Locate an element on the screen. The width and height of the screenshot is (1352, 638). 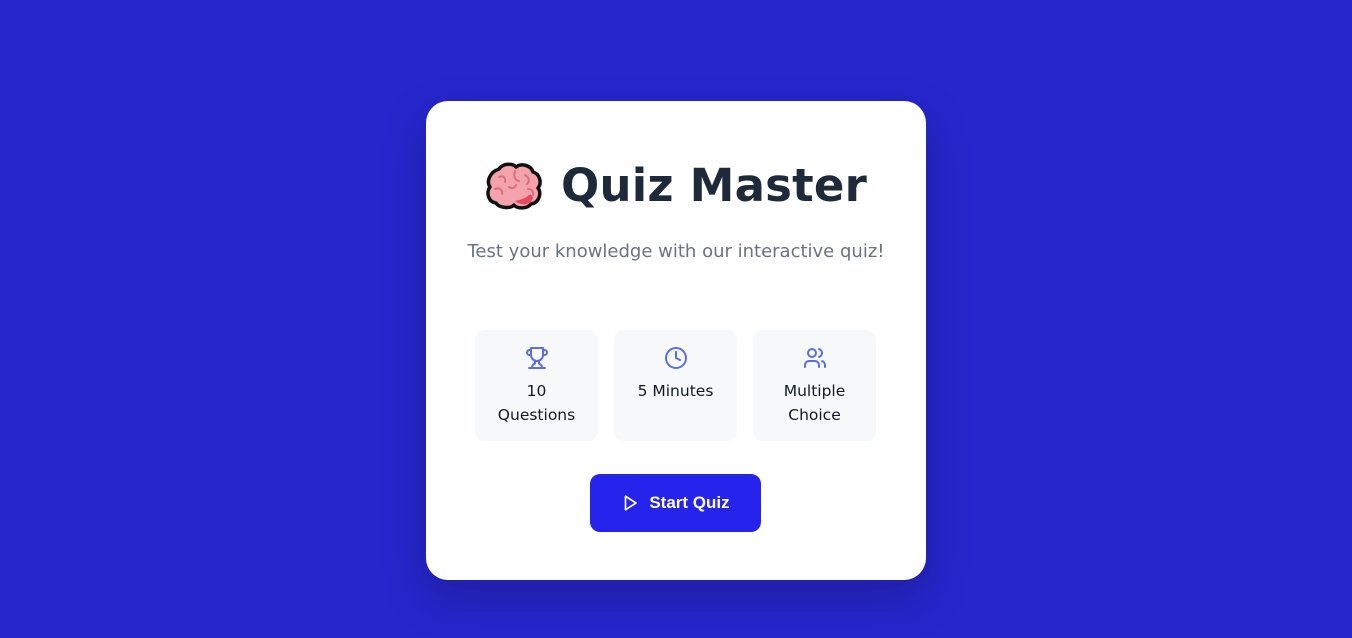
feature-duration: 5 Minutes is located at coordinates (675, 385).